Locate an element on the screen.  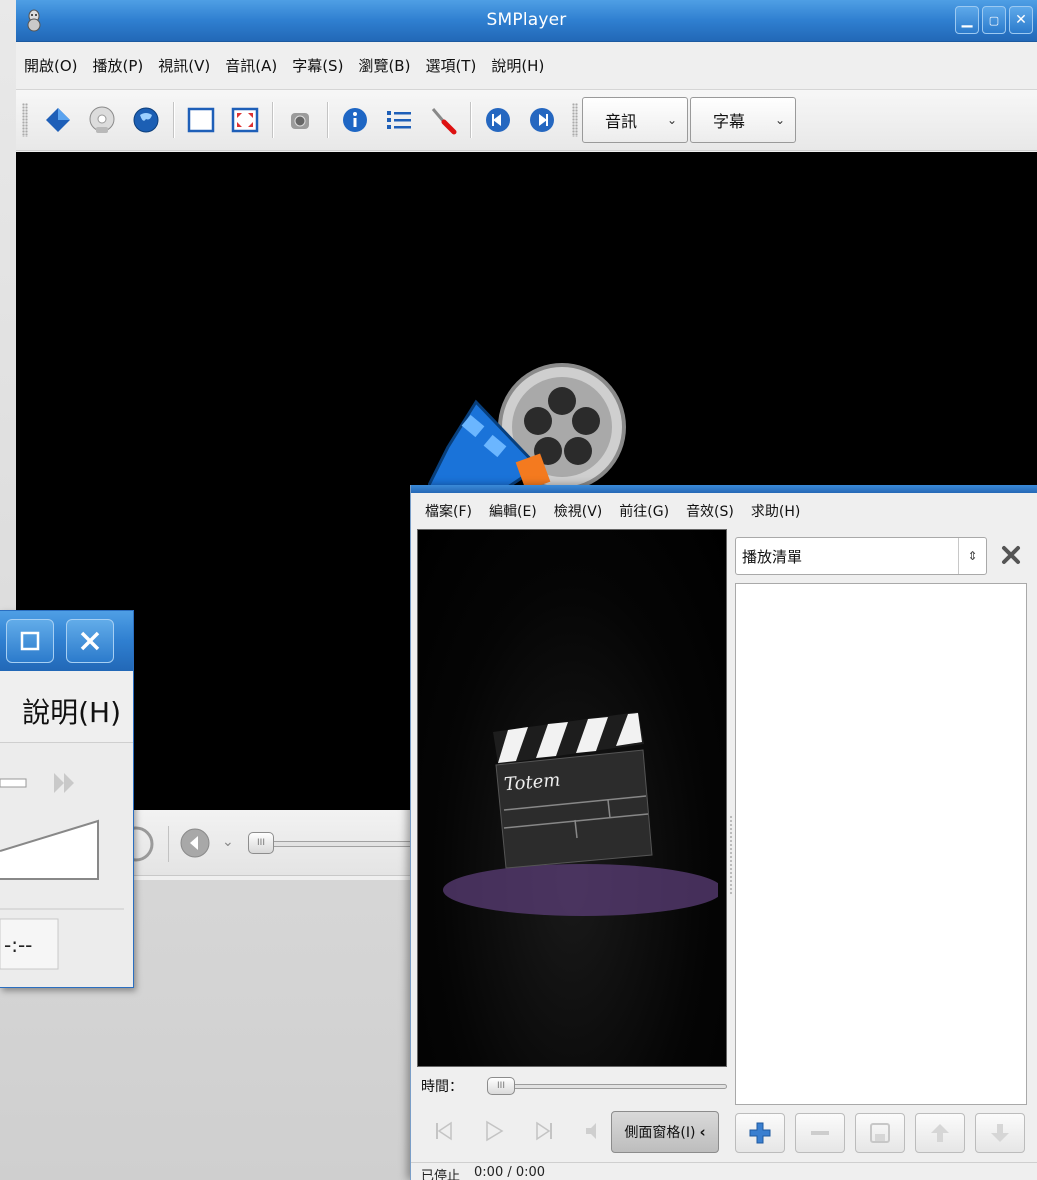
globe-icon is located at coordinates (146, 120).